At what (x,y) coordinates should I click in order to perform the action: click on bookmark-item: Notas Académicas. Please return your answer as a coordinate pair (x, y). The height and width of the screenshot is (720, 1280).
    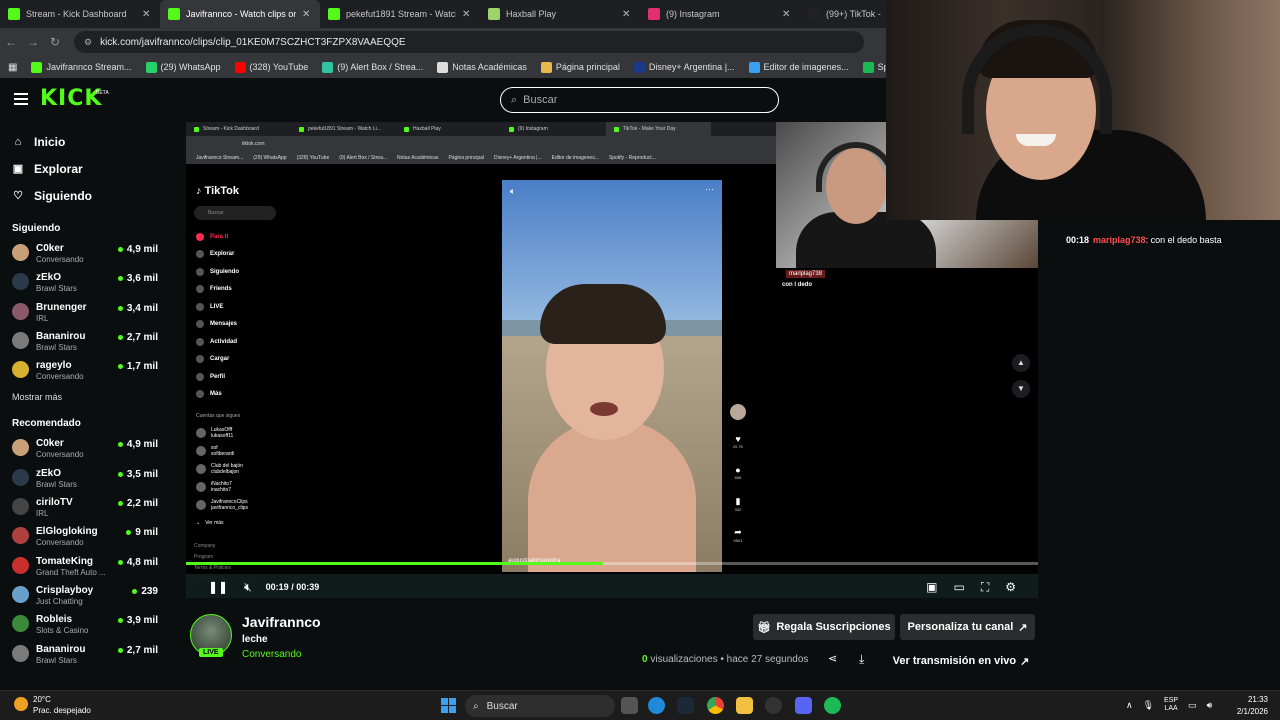
    Looking at the image, I should click on (482, 67).